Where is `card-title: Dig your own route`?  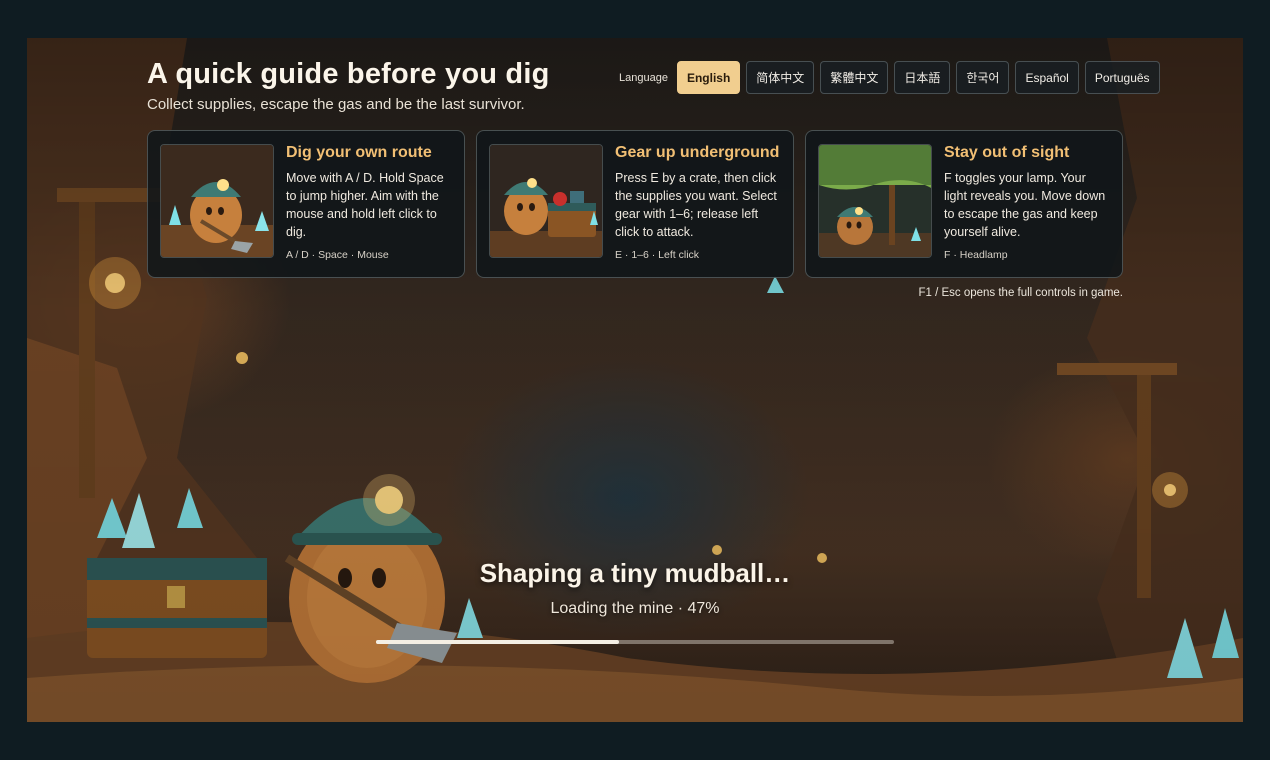
card-title: Dig your own route is located at coordinates (359, 152).